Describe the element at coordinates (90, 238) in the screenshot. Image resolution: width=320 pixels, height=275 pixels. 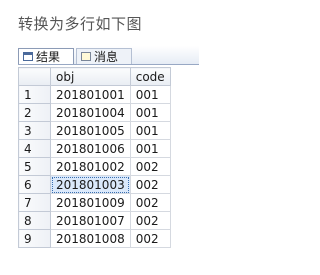
I see `obj-cell: 201801008` at that location.